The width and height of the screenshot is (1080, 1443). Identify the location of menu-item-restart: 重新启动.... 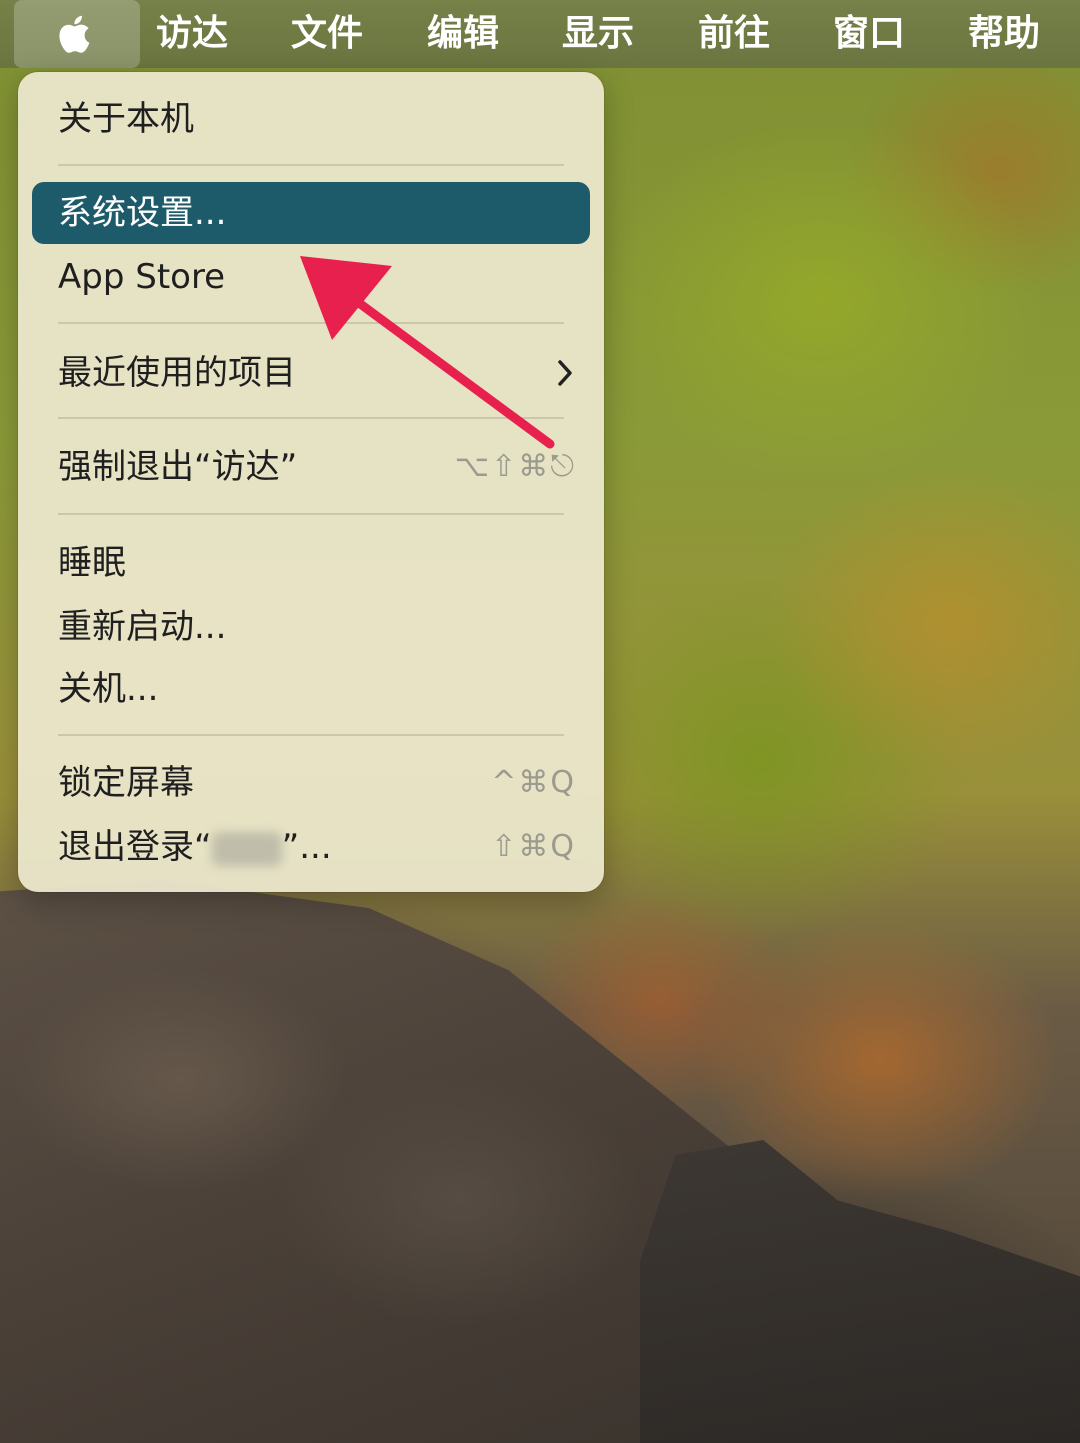
(311, 627).